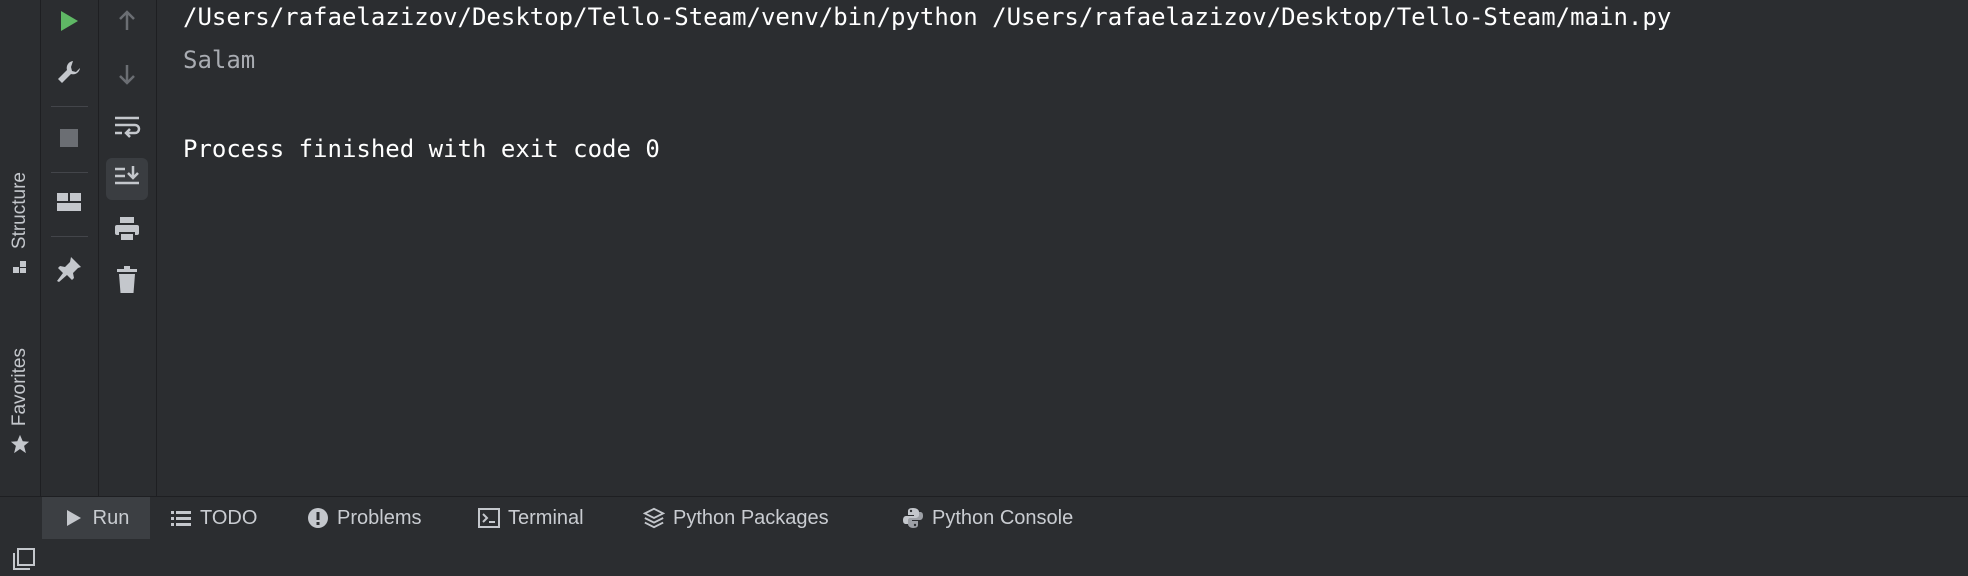 The width and height of the screenshot is (1968, 576). Describe the element at coordinates (546, 517) in the screenshot. I see `tab-terminal-label: Terminal` at that location.